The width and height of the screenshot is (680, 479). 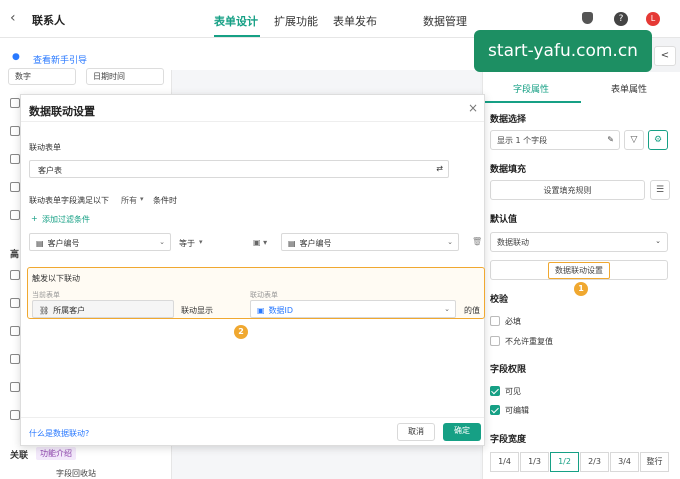 I want to click on right-tab-underline, so click(x=533, y=102).